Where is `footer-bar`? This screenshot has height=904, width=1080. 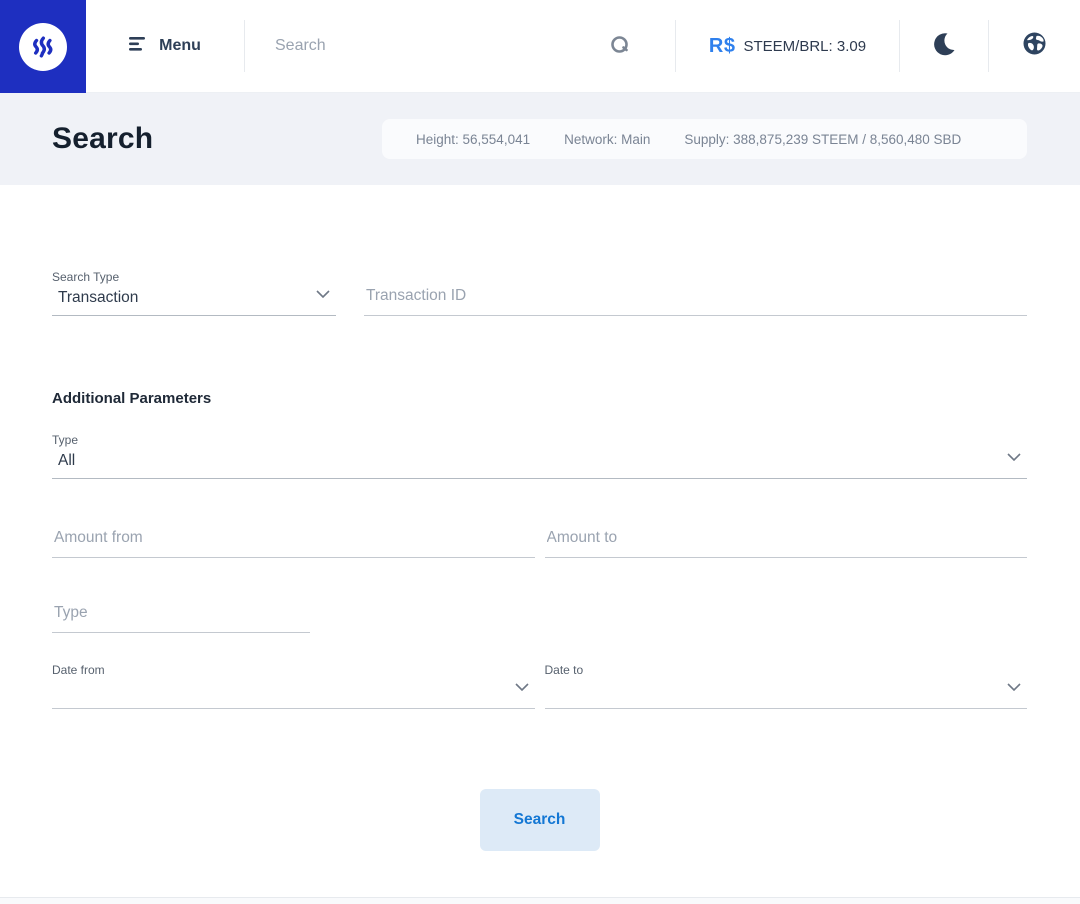 footer-bar is located at coordinates (540, 900).